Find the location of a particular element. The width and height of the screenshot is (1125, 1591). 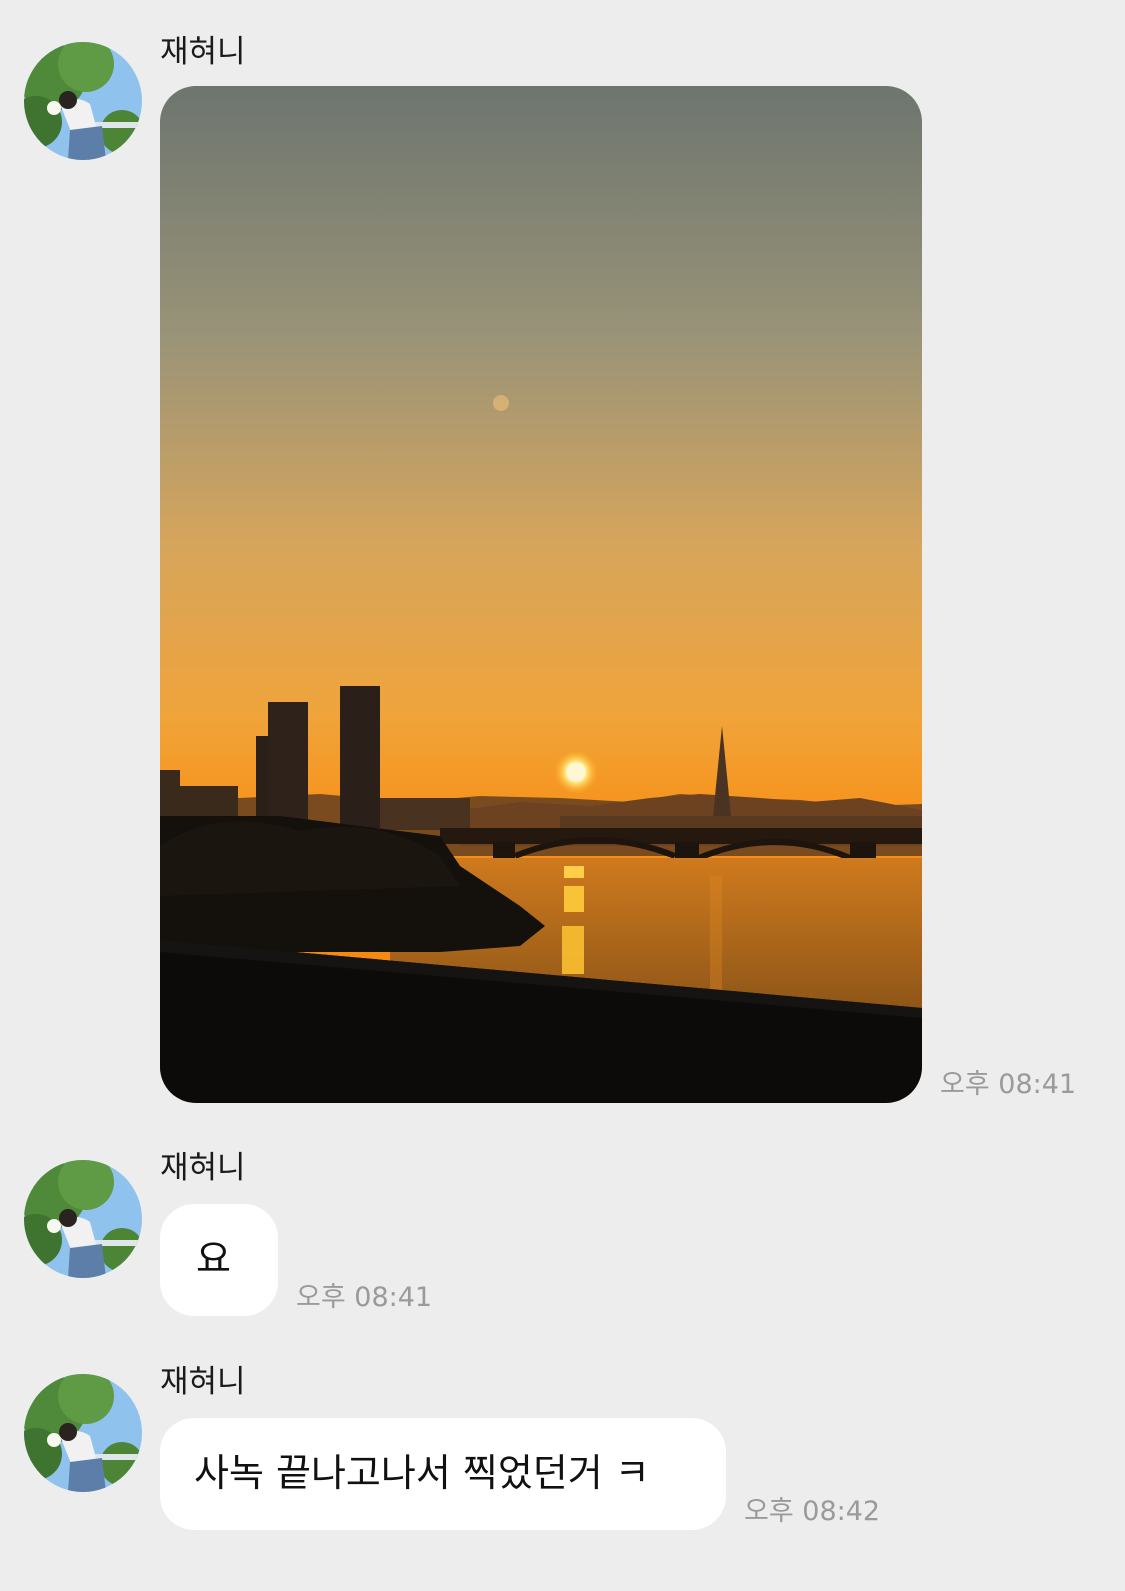

message-bubble: 사녹 끝나고나서 찍었던거 ㅋ is located at coordinates (443, 1474).